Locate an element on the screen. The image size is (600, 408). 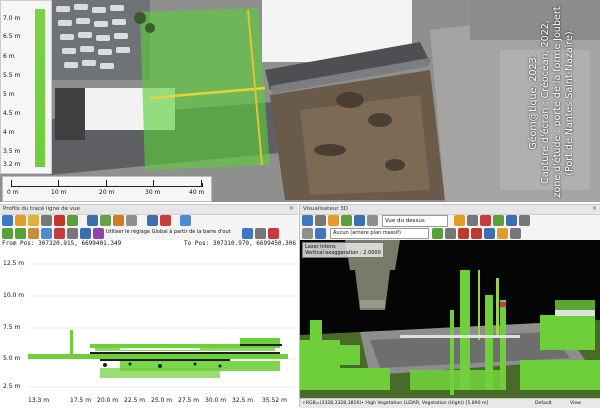
profile-graphic is located at coordinates (162, 325).